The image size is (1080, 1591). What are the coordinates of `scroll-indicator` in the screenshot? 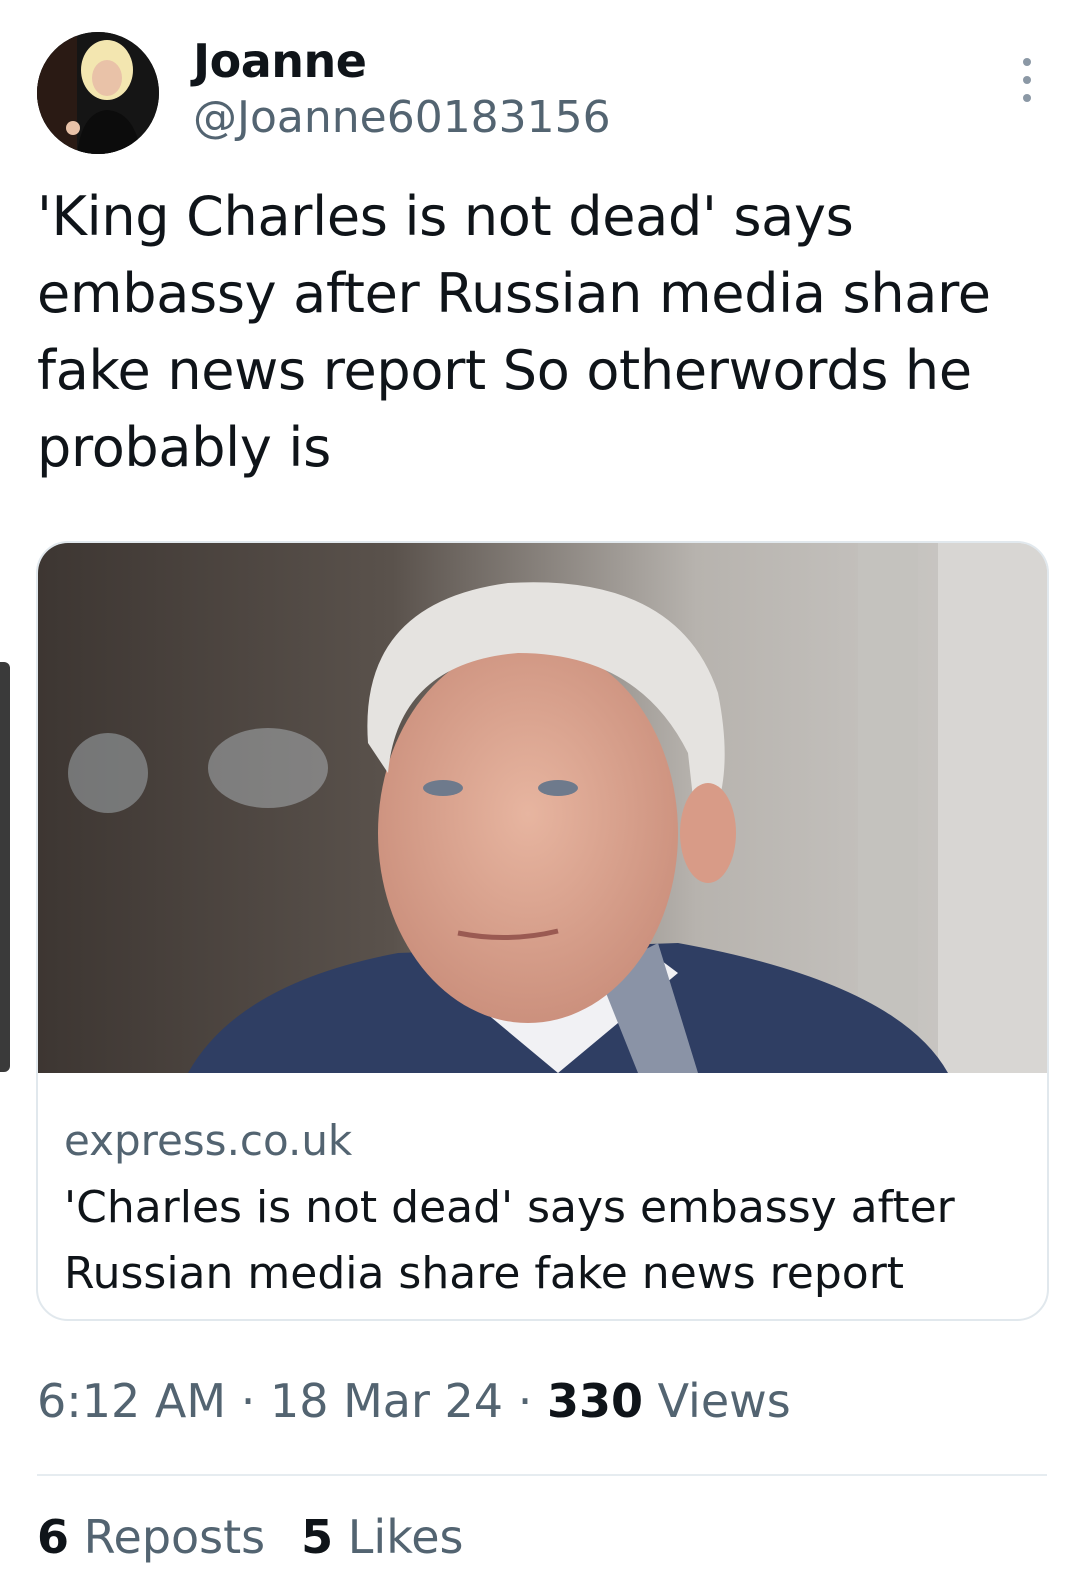 It's located at (5, 867).